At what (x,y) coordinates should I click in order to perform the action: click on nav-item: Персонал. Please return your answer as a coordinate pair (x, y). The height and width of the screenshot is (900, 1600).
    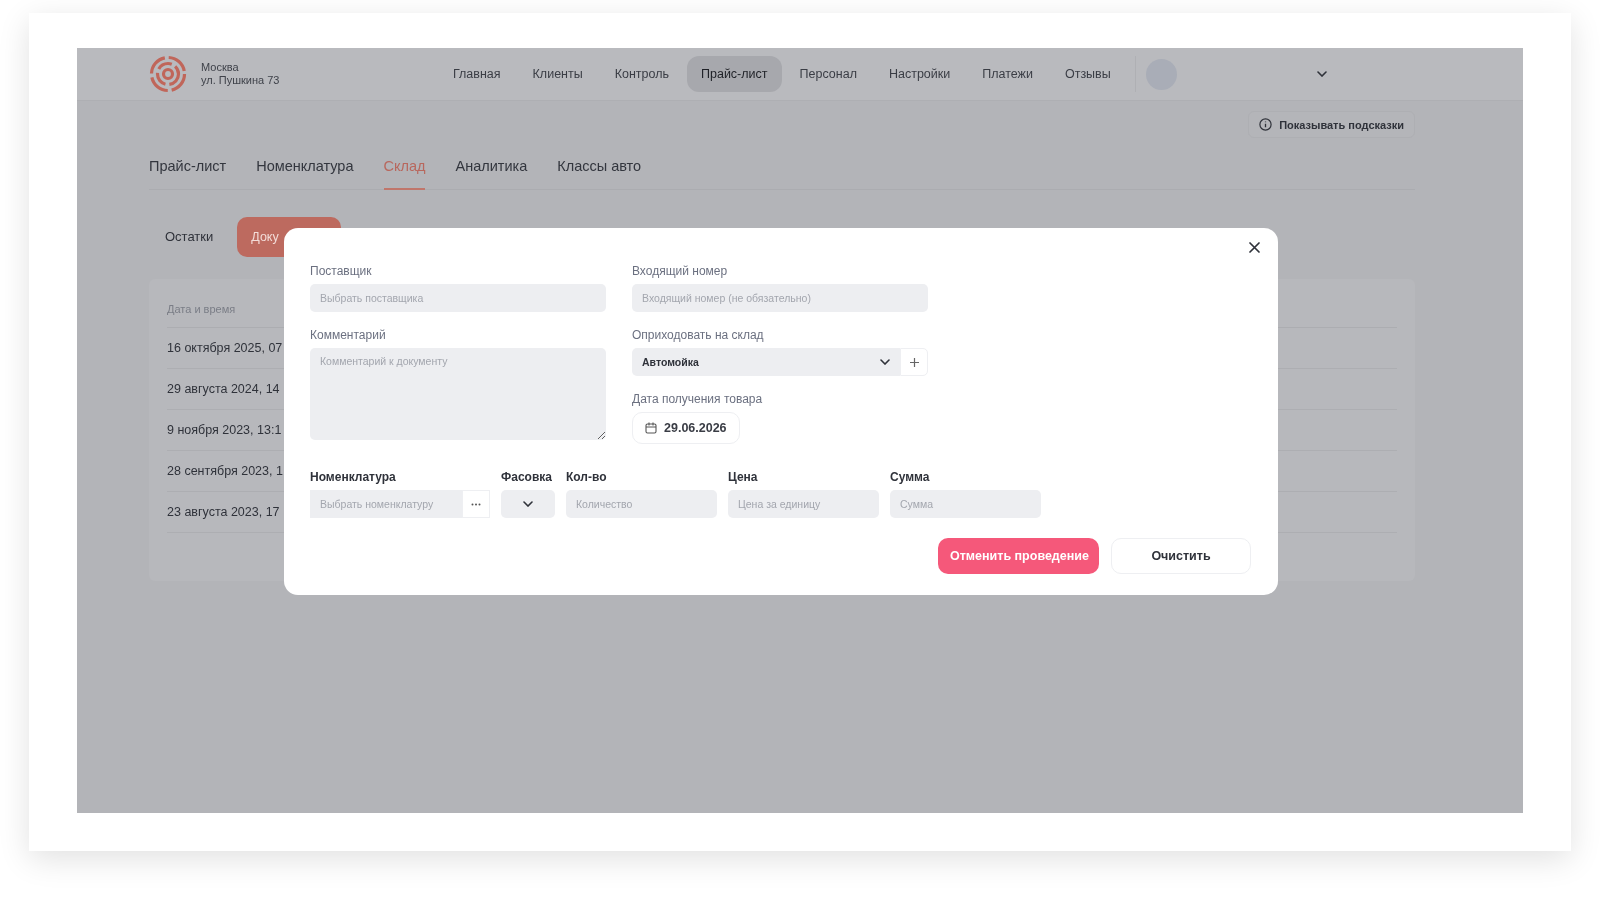
    Looking at the image, I should click on (828, 74).